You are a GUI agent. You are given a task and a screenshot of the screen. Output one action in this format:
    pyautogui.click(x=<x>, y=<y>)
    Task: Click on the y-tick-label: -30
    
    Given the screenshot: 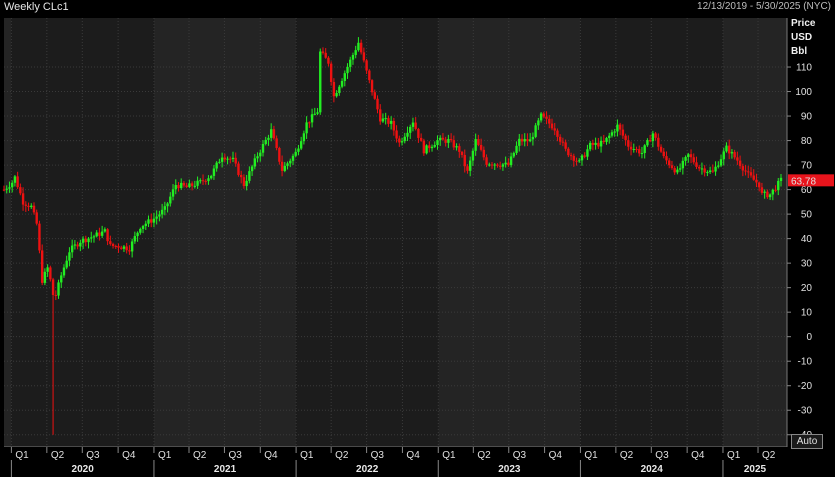 What is the action you would take?
    pyautogui.click(x=805, y=411)
    